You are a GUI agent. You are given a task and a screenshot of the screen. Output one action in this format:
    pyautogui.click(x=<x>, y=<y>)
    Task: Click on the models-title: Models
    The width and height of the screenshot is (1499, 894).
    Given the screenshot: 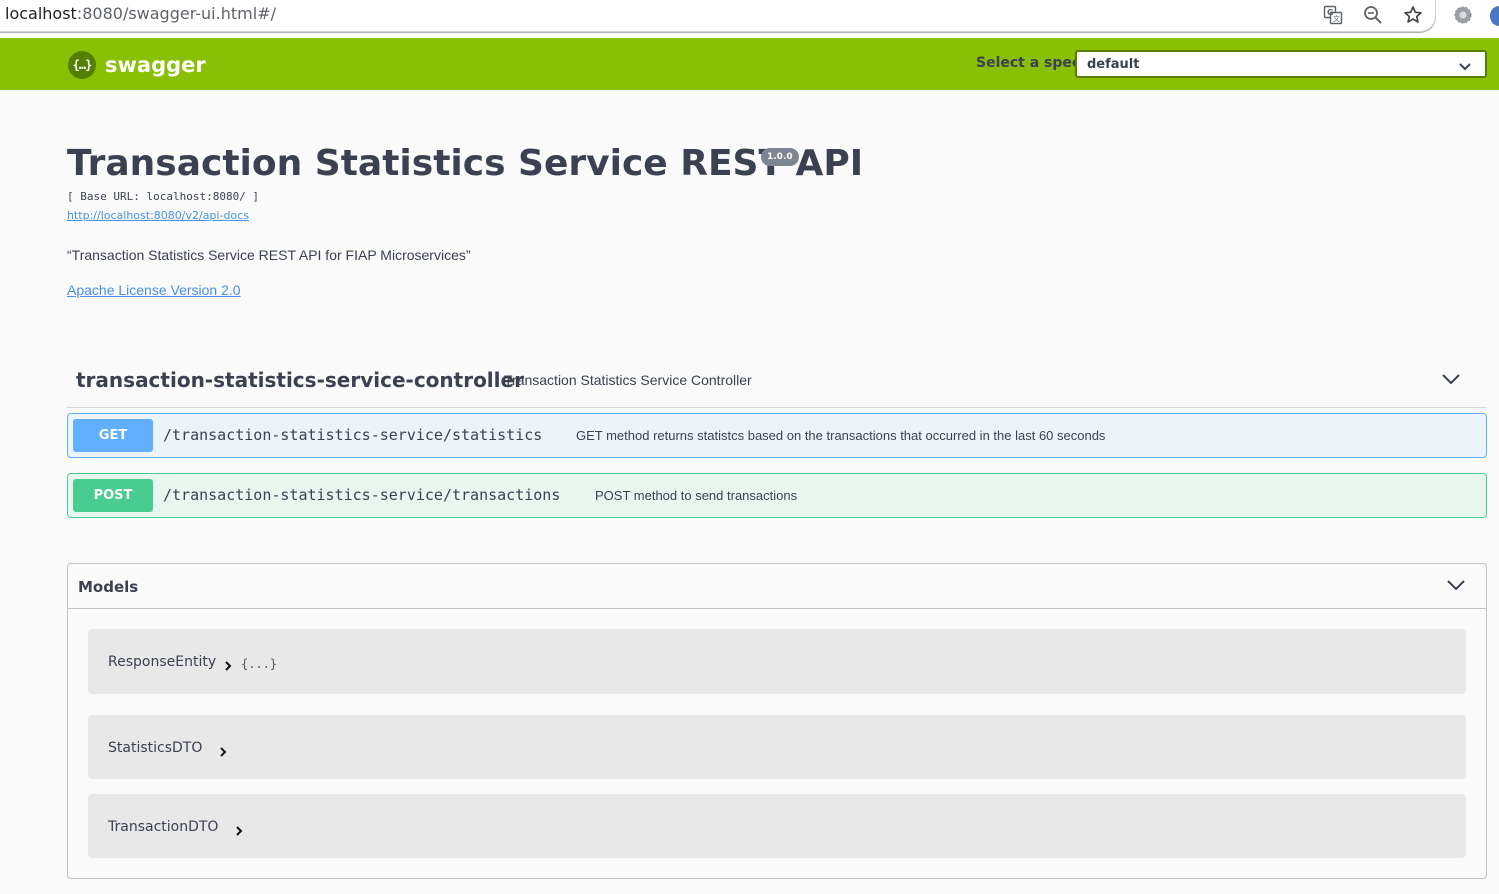 What is the action you would take?
    pyautogui.click(x=108, y=587)
    